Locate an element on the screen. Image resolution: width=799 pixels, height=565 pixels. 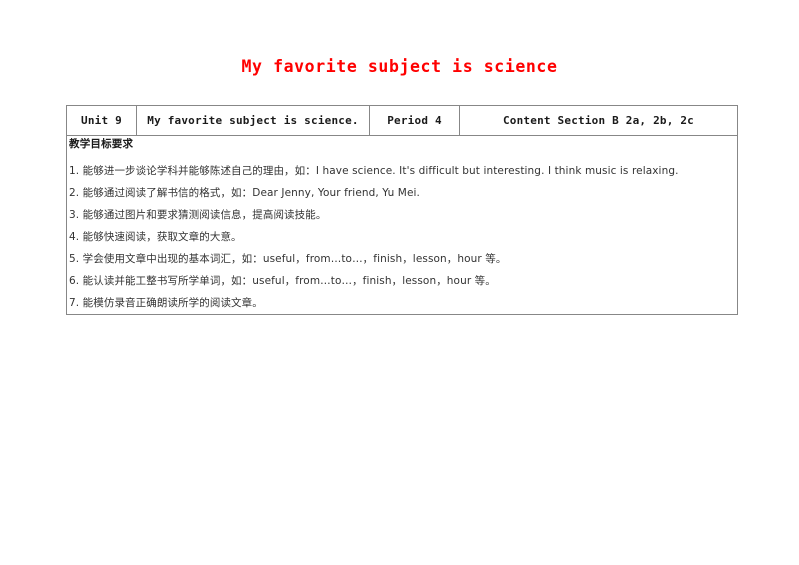
header-cell-content: Content Section B 2a, 2b, 2c is located at coordinates (598, 120).